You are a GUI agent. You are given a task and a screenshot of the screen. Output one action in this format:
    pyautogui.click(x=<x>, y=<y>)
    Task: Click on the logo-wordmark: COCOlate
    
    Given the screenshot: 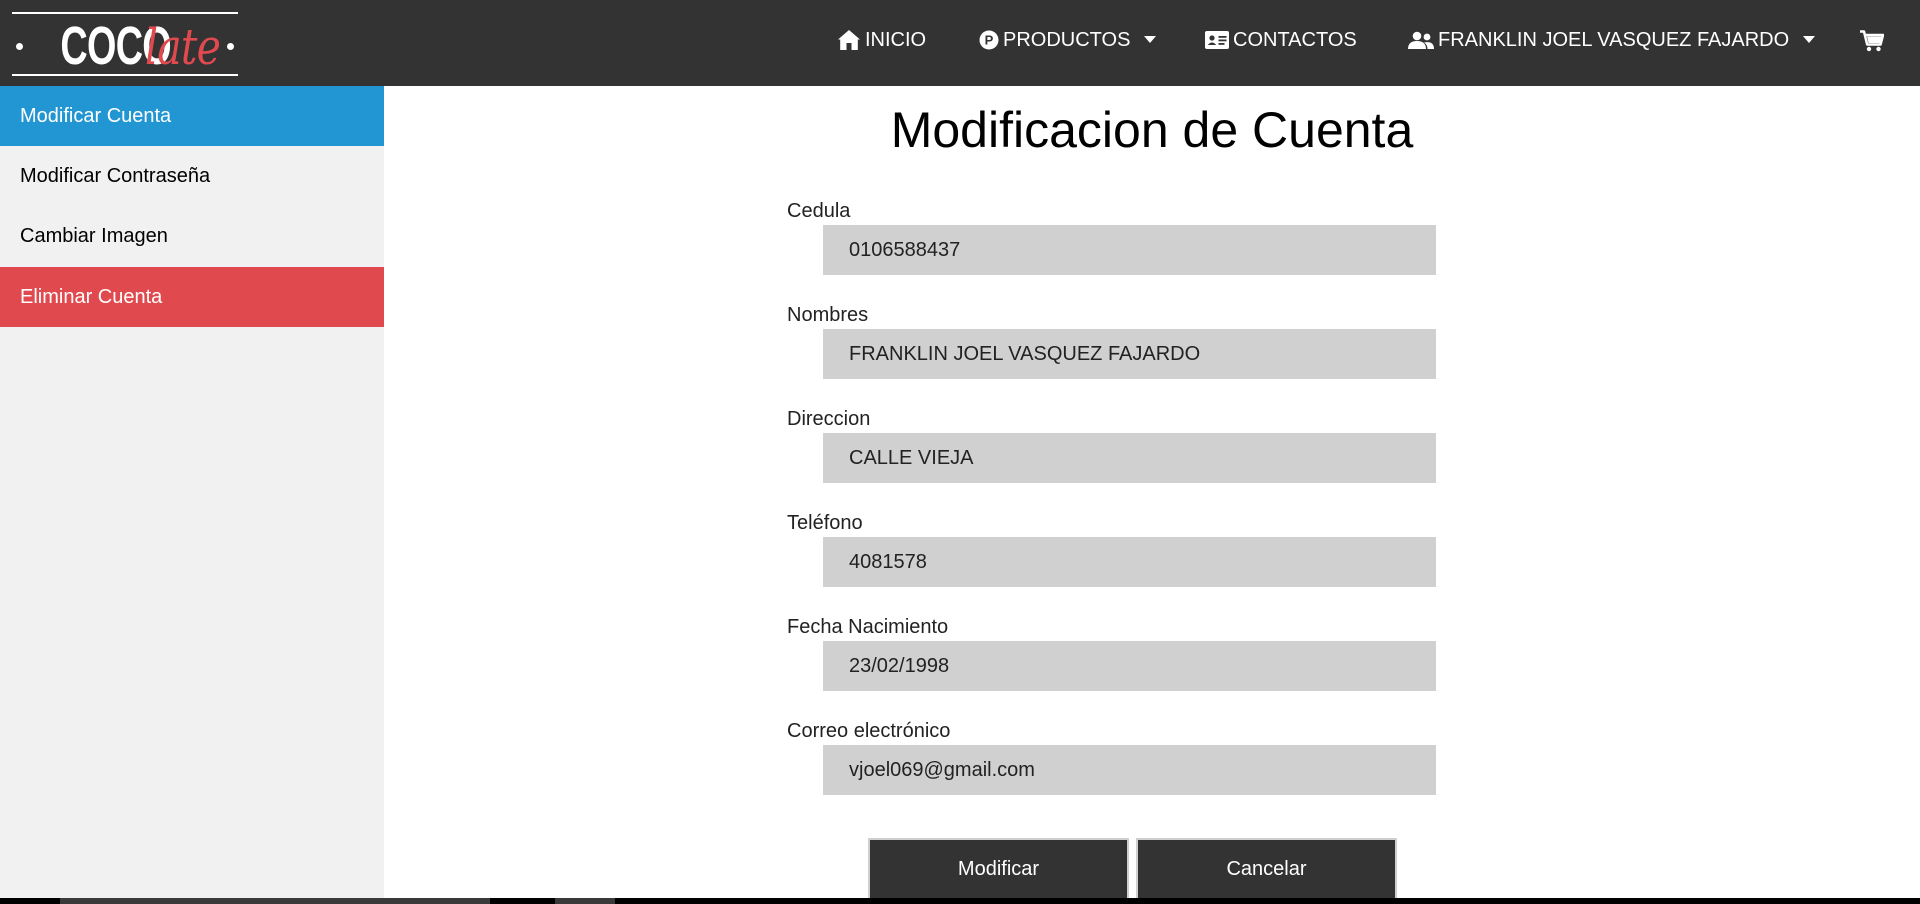 What is the action you would take?
    pyautogui.click(x=125, y=46)
    